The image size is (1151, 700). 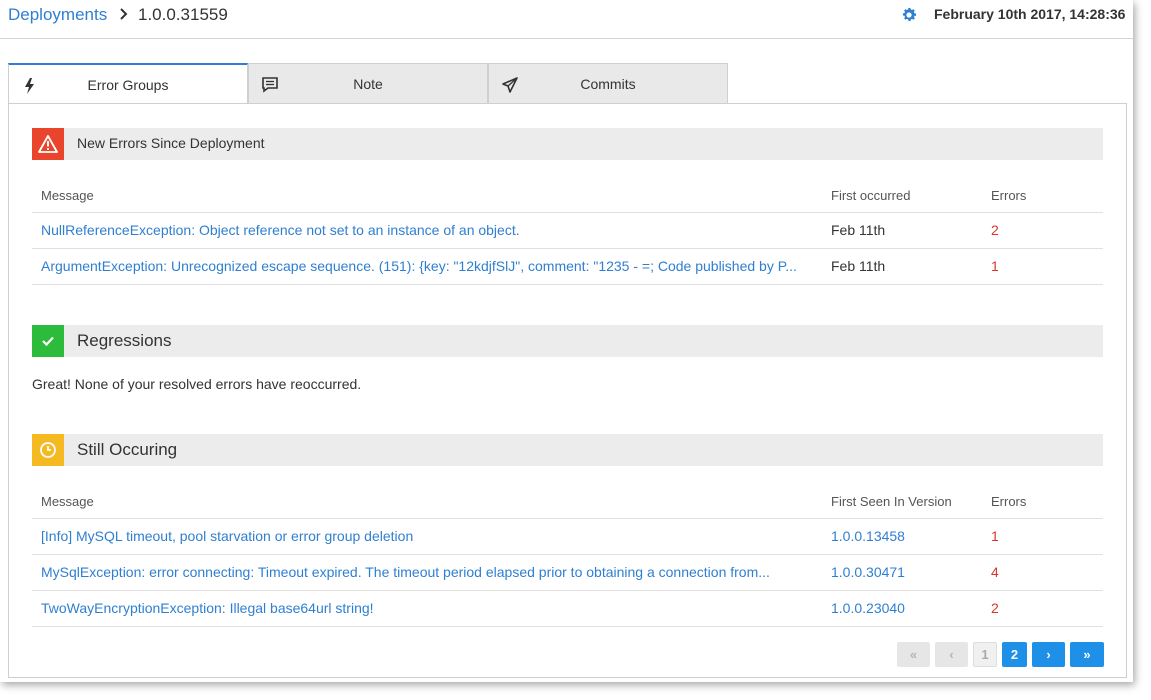 I want to click on table-header: Message First Seen In Version Errors, so click(x=567, y=501).